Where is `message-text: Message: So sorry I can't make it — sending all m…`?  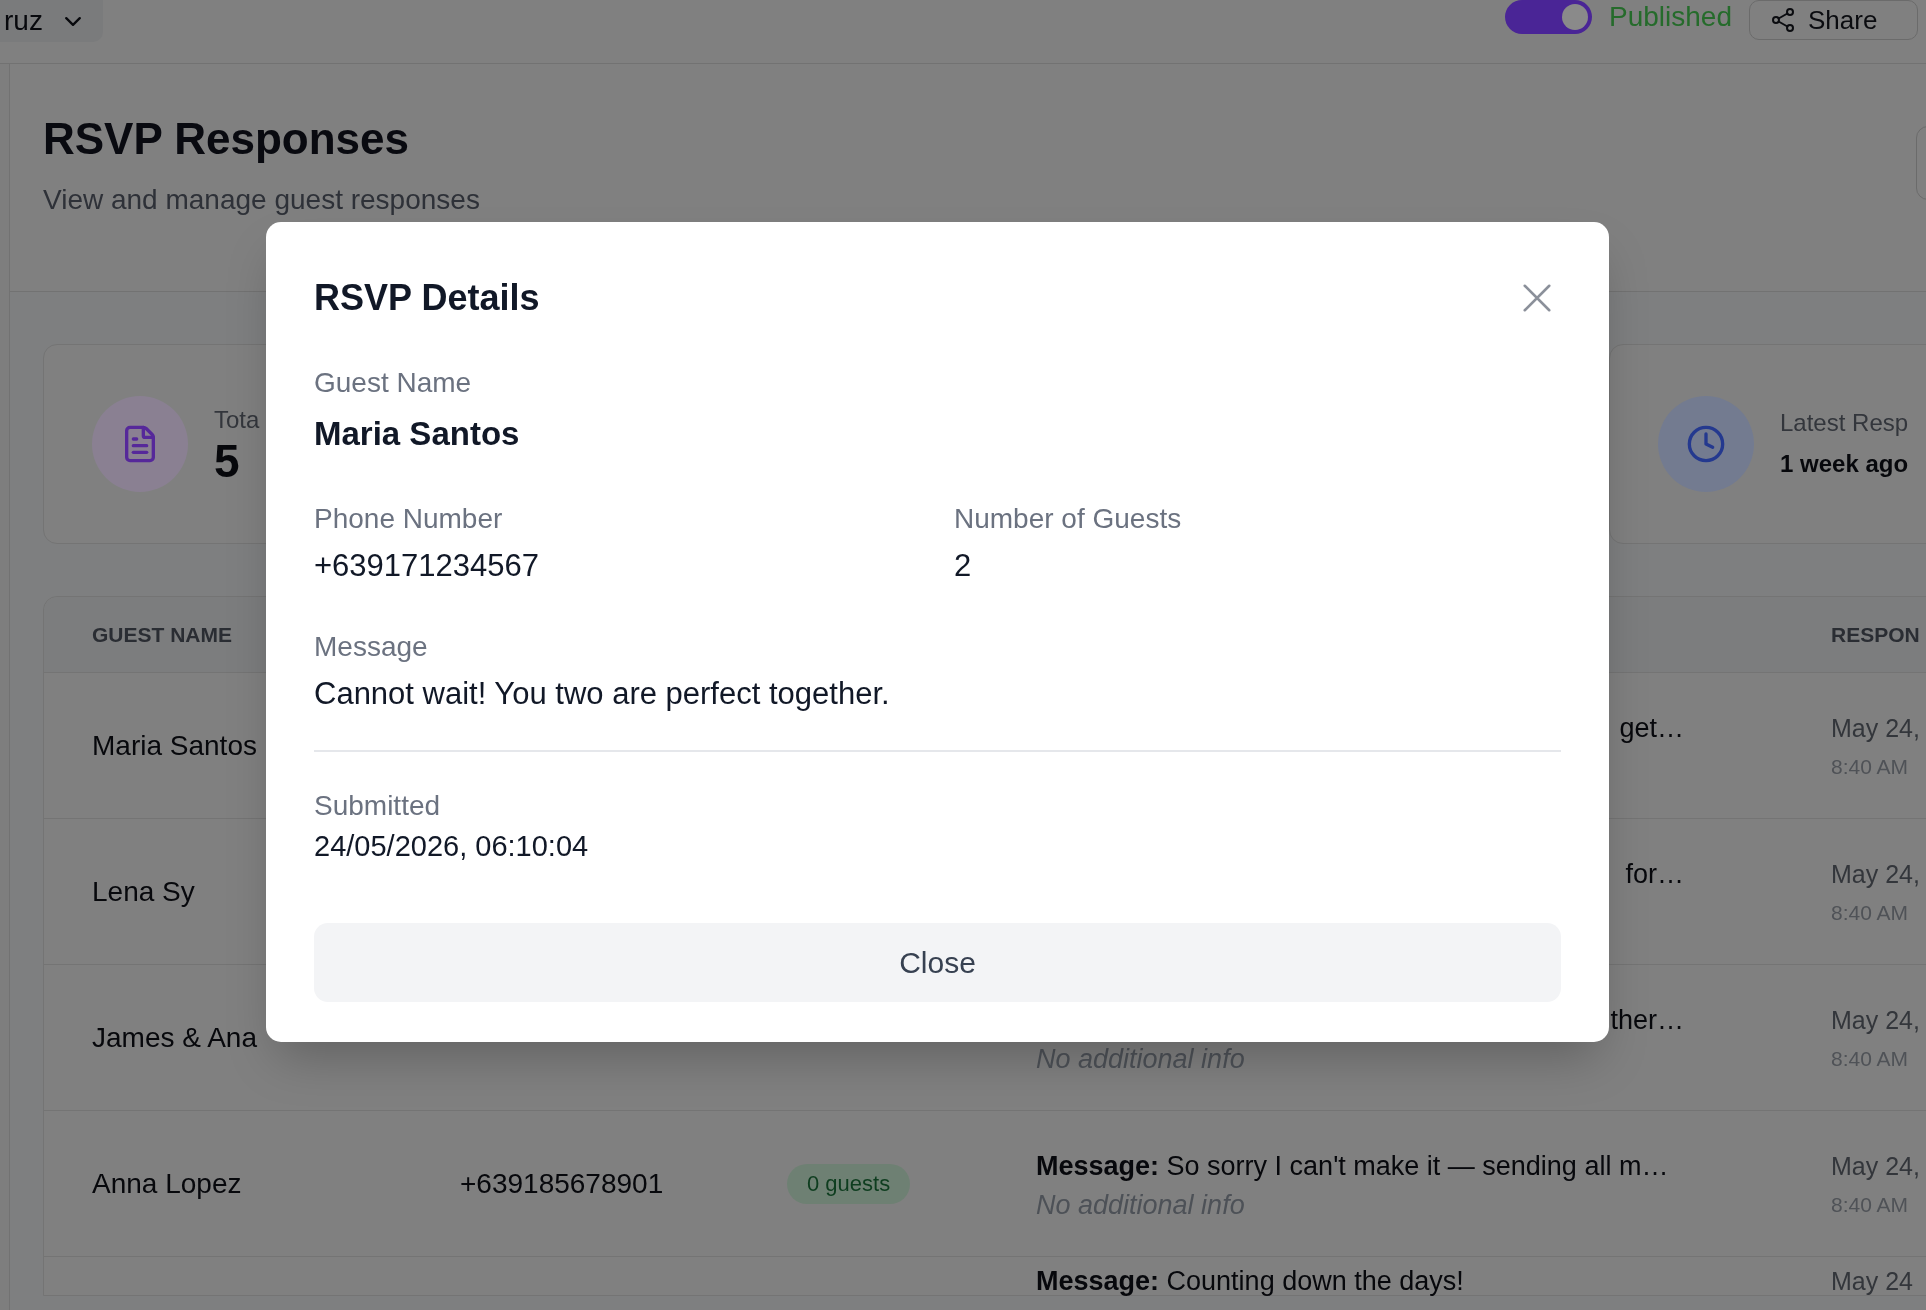 message-text: Message: So sorry I can't make it — sending all m… is located at coordinates (1352, 1166).